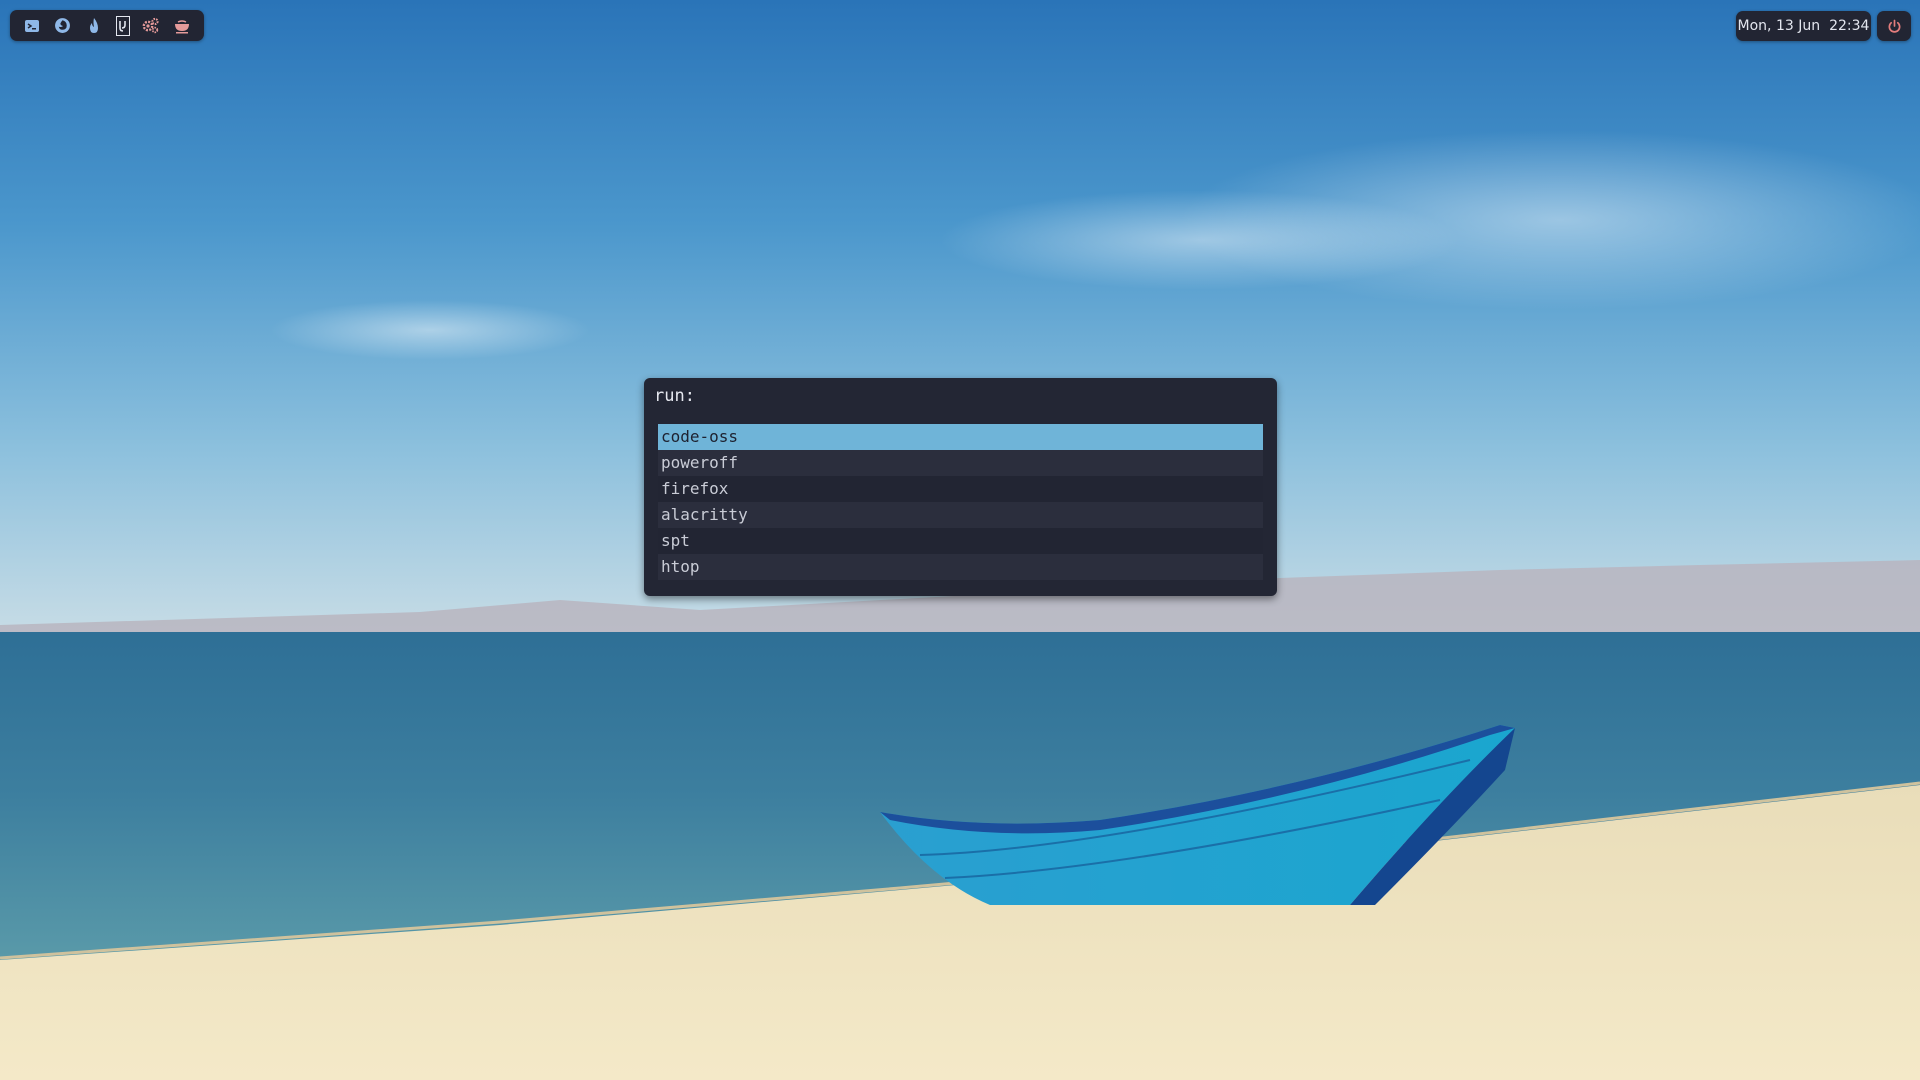 The height and width of the screenshot is (1080, 1920). What do you see at coordinates (952, 396) in the screenshot?
I see `run-input` at bounding box center [952, 396].